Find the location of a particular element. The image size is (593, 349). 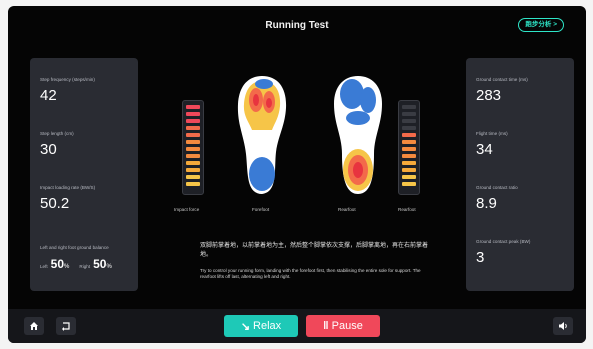

relax-label: Relax is located at coordinates (267, 326).